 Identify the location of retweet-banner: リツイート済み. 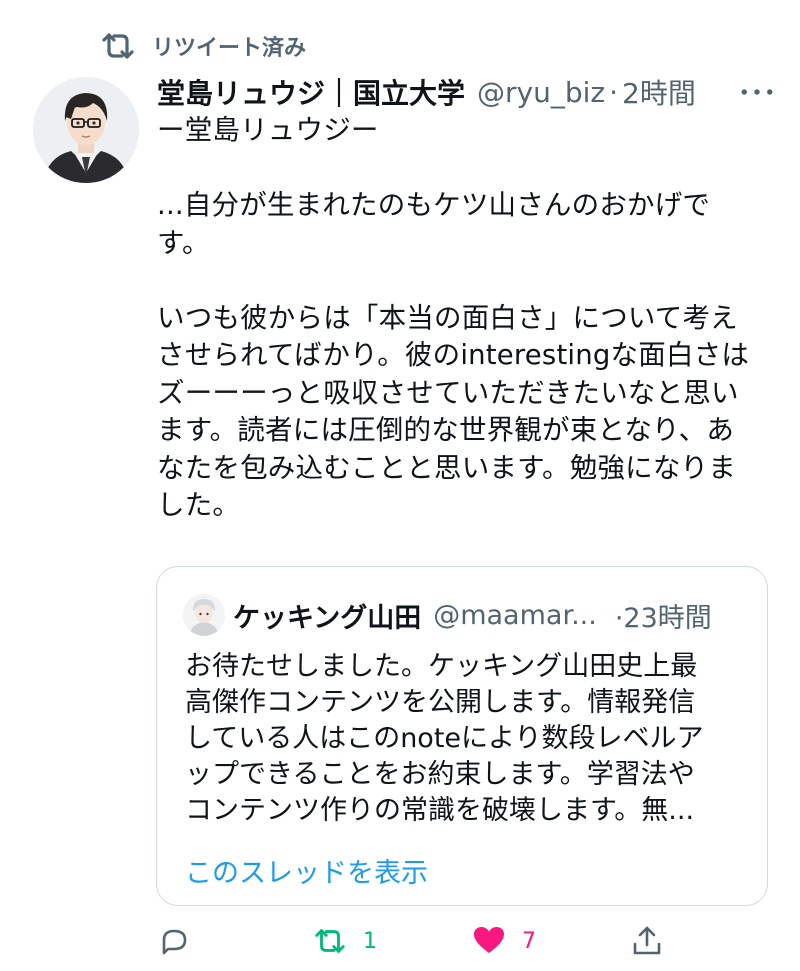
(203, 46).